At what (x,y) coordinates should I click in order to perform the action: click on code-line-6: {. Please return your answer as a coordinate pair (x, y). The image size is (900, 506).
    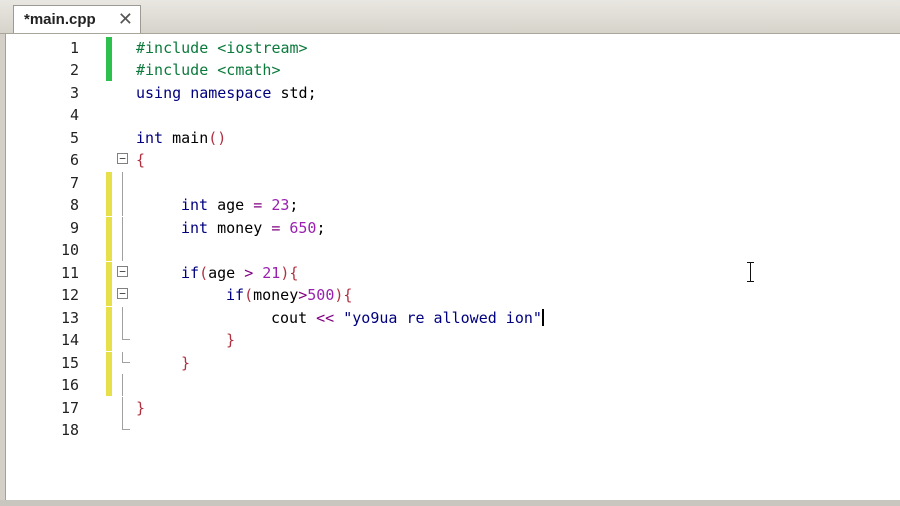
    Looking at the image, I should click on (453, 160).